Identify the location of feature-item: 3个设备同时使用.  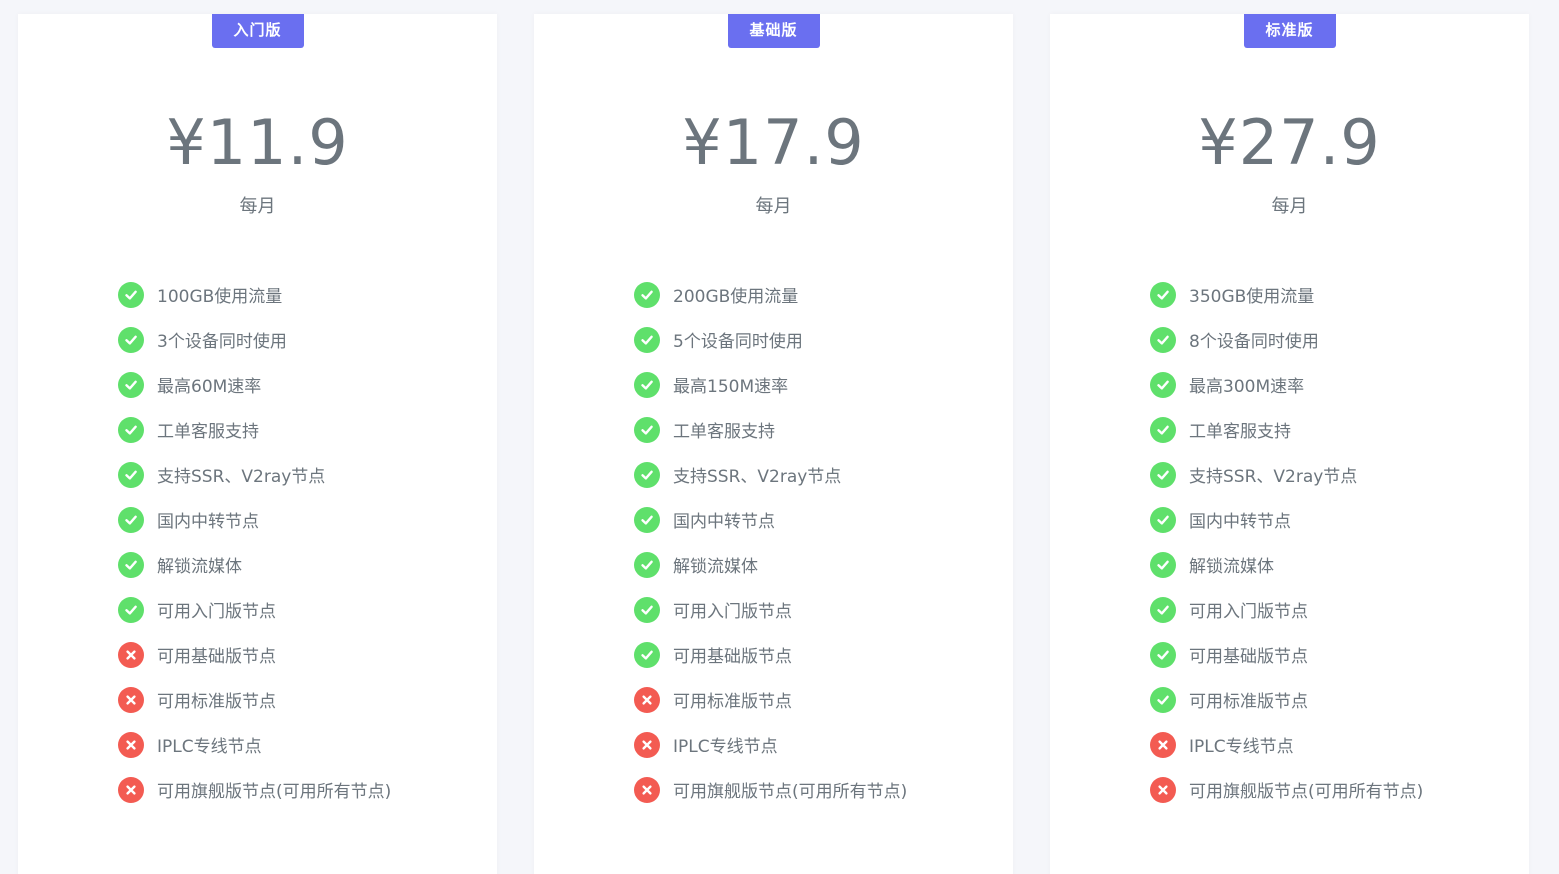
(254, 339).